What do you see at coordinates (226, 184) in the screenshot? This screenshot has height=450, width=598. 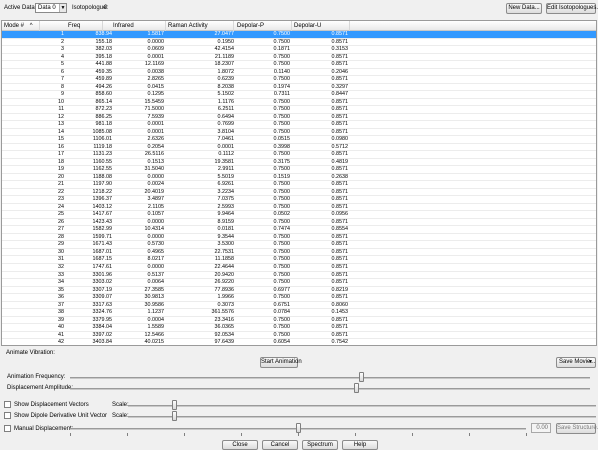 I see `table-cell: 6.9261` at bounding box center [226, 184].